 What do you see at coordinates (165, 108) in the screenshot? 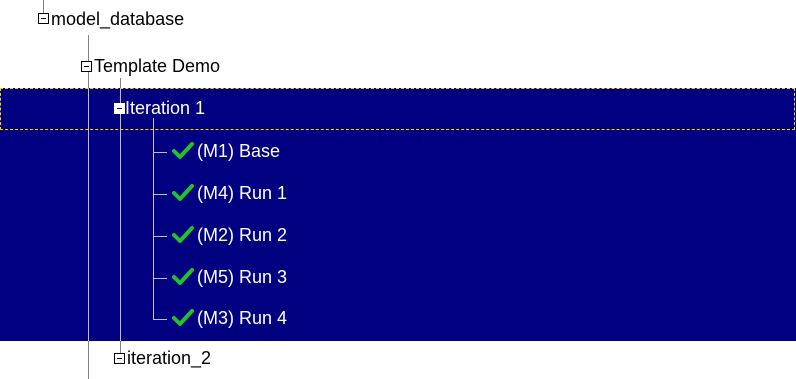
I see `tree-node-iteration-1: Iteration 1` at bounding box center [165, 108].